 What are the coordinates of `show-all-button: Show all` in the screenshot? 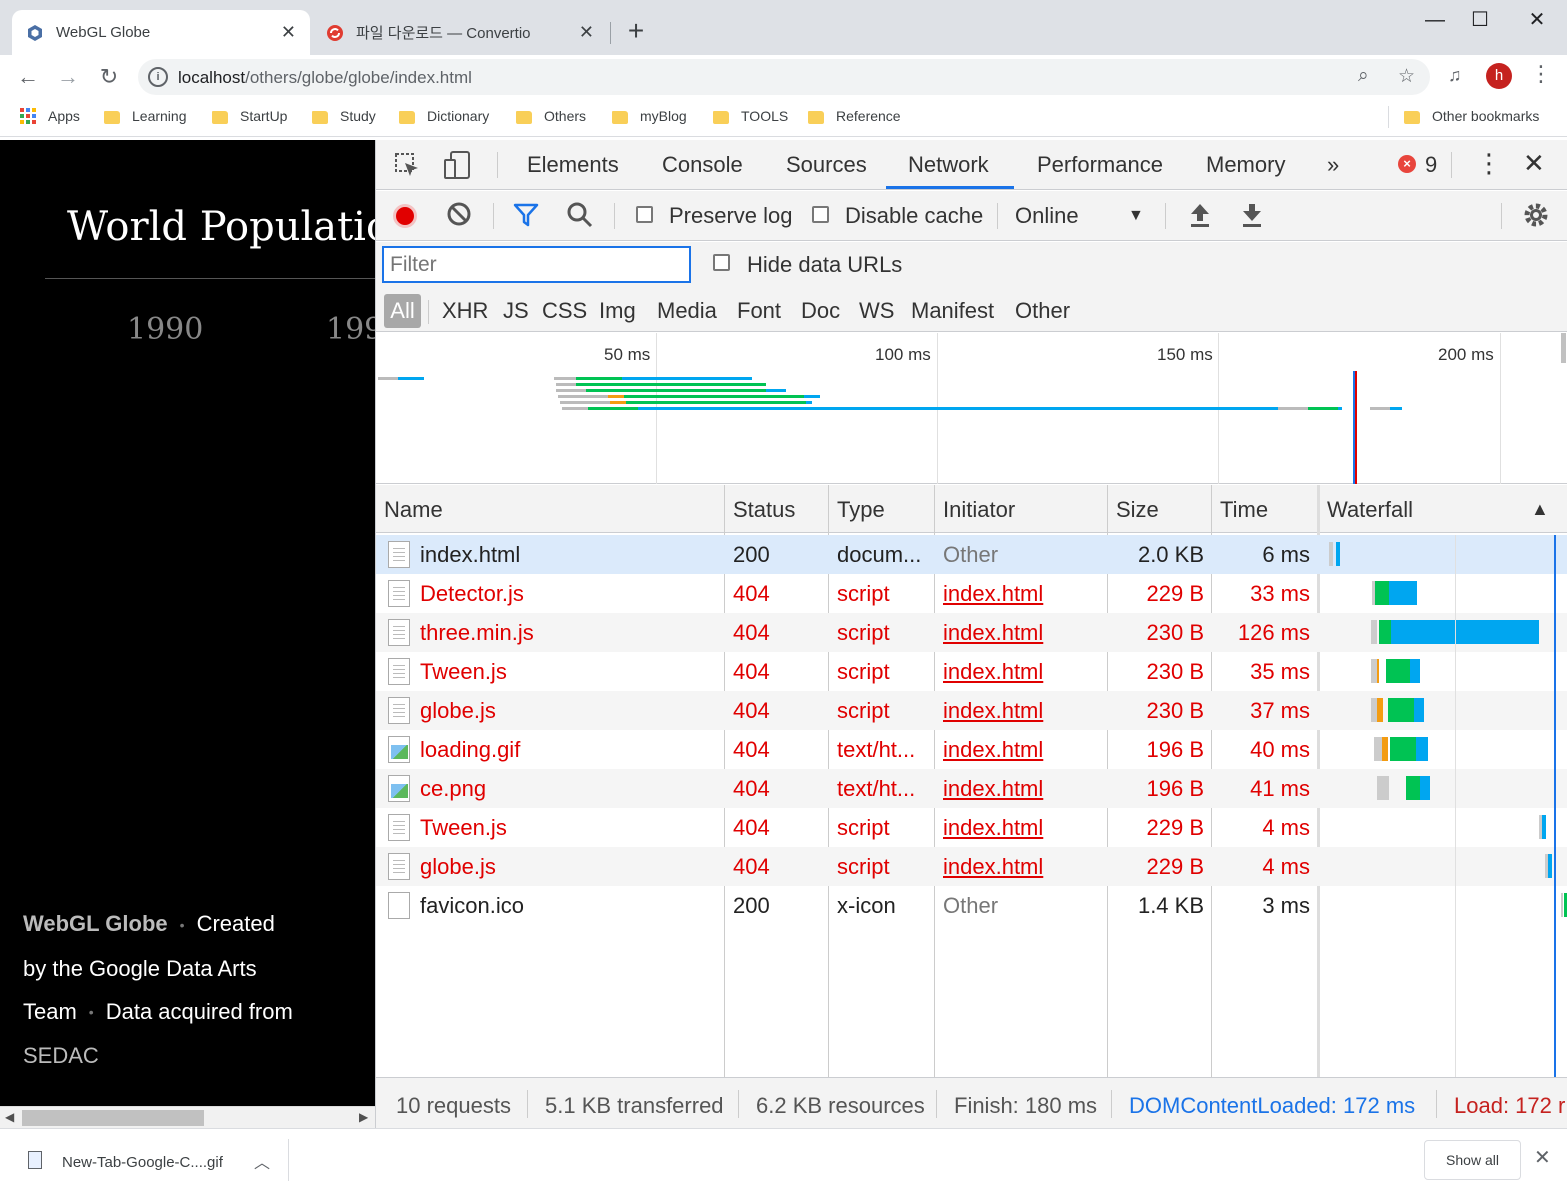 It's located at (1472, 1160).